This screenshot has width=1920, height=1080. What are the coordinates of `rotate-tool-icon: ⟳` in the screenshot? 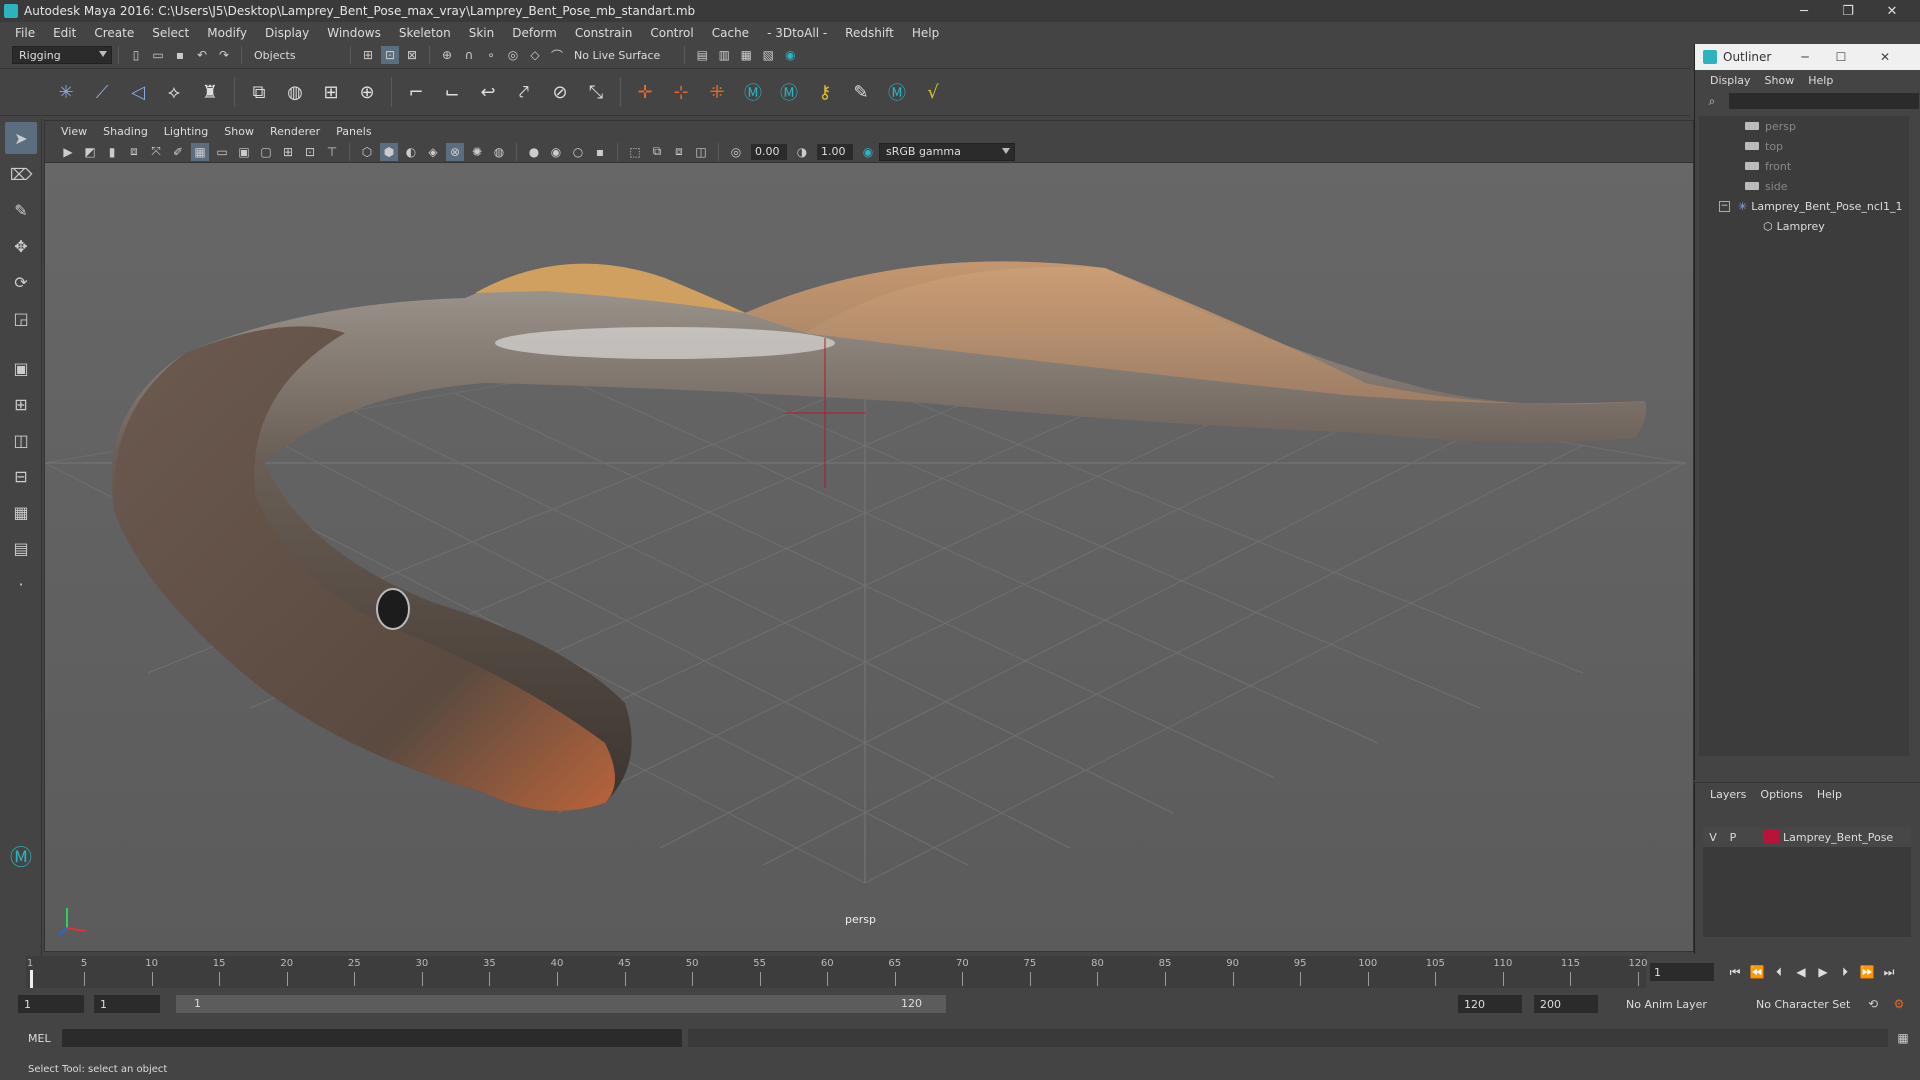 It's located at (21, 282).